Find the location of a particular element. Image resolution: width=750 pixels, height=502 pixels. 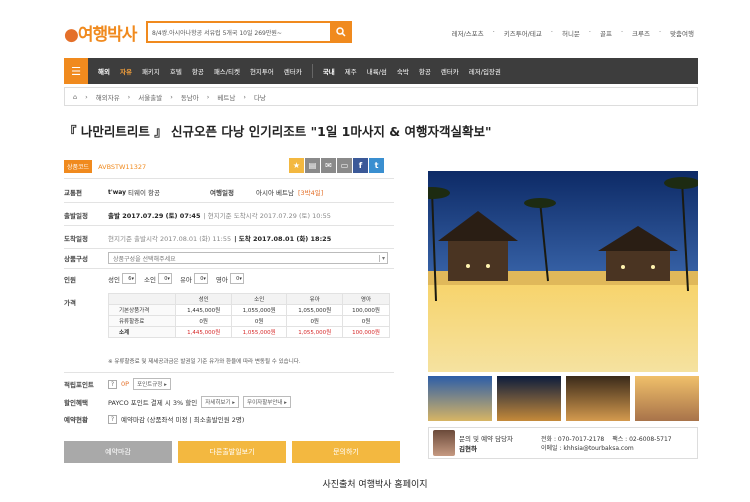

action-buttons: 예약마감 다른출발일보기 문의하기 is located at coordinates (232, 452).